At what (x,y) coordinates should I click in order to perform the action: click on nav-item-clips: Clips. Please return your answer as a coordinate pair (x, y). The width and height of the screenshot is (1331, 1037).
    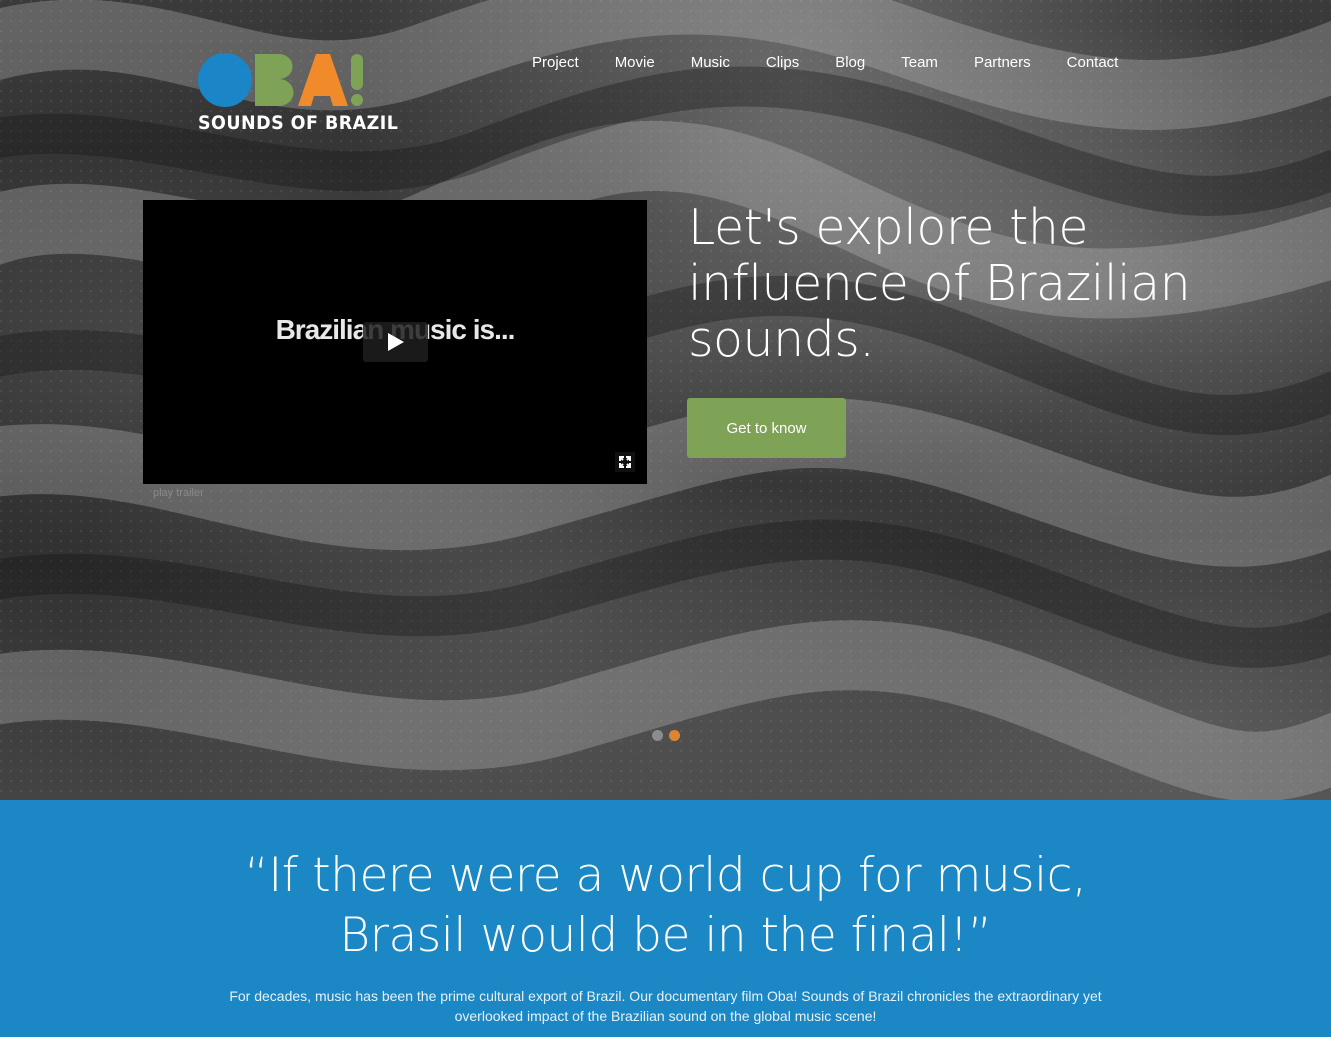
    Looking at the image, I should click on (782, 62).